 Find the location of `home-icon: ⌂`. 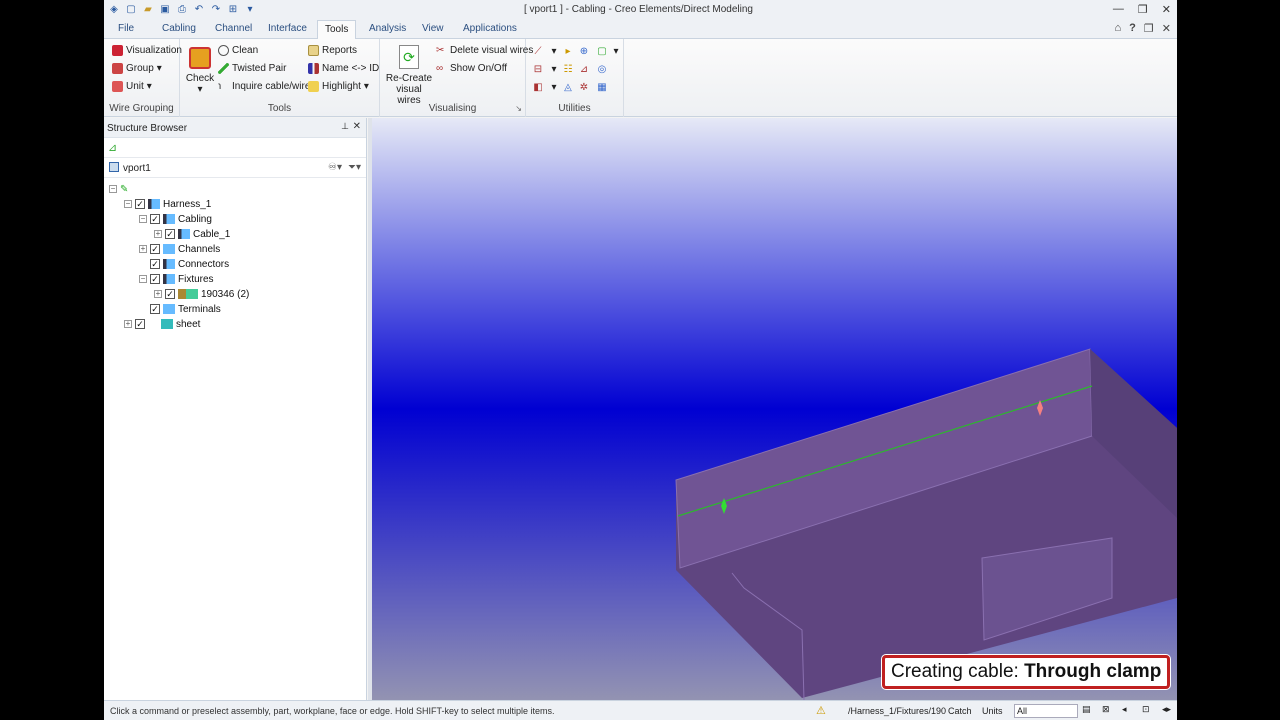

home-icon: ⌂ is located at coordinates (1118, 28).